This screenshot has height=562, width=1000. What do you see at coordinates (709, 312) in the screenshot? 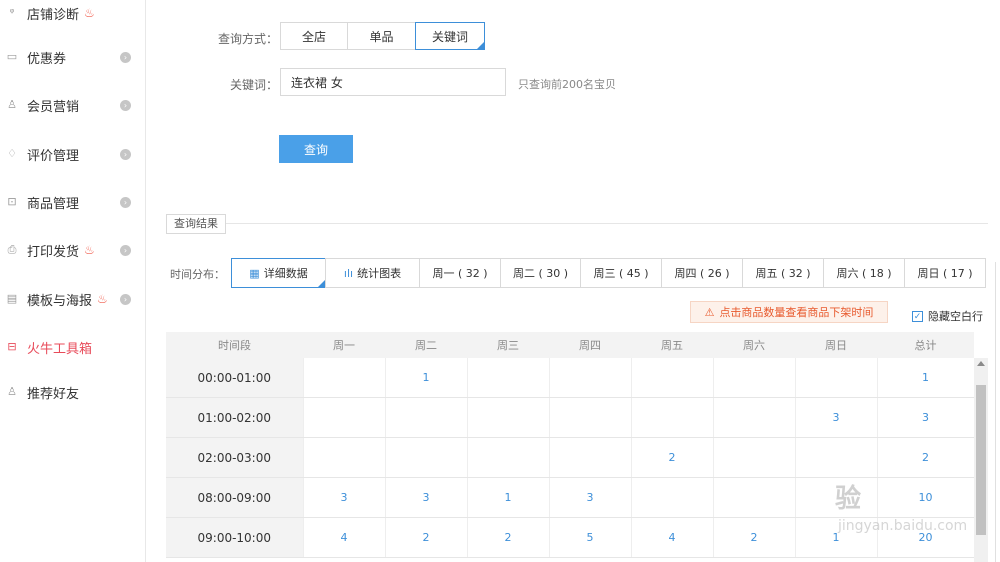
I see `warning-icon: ⚠` at bounding box center [709, 312].